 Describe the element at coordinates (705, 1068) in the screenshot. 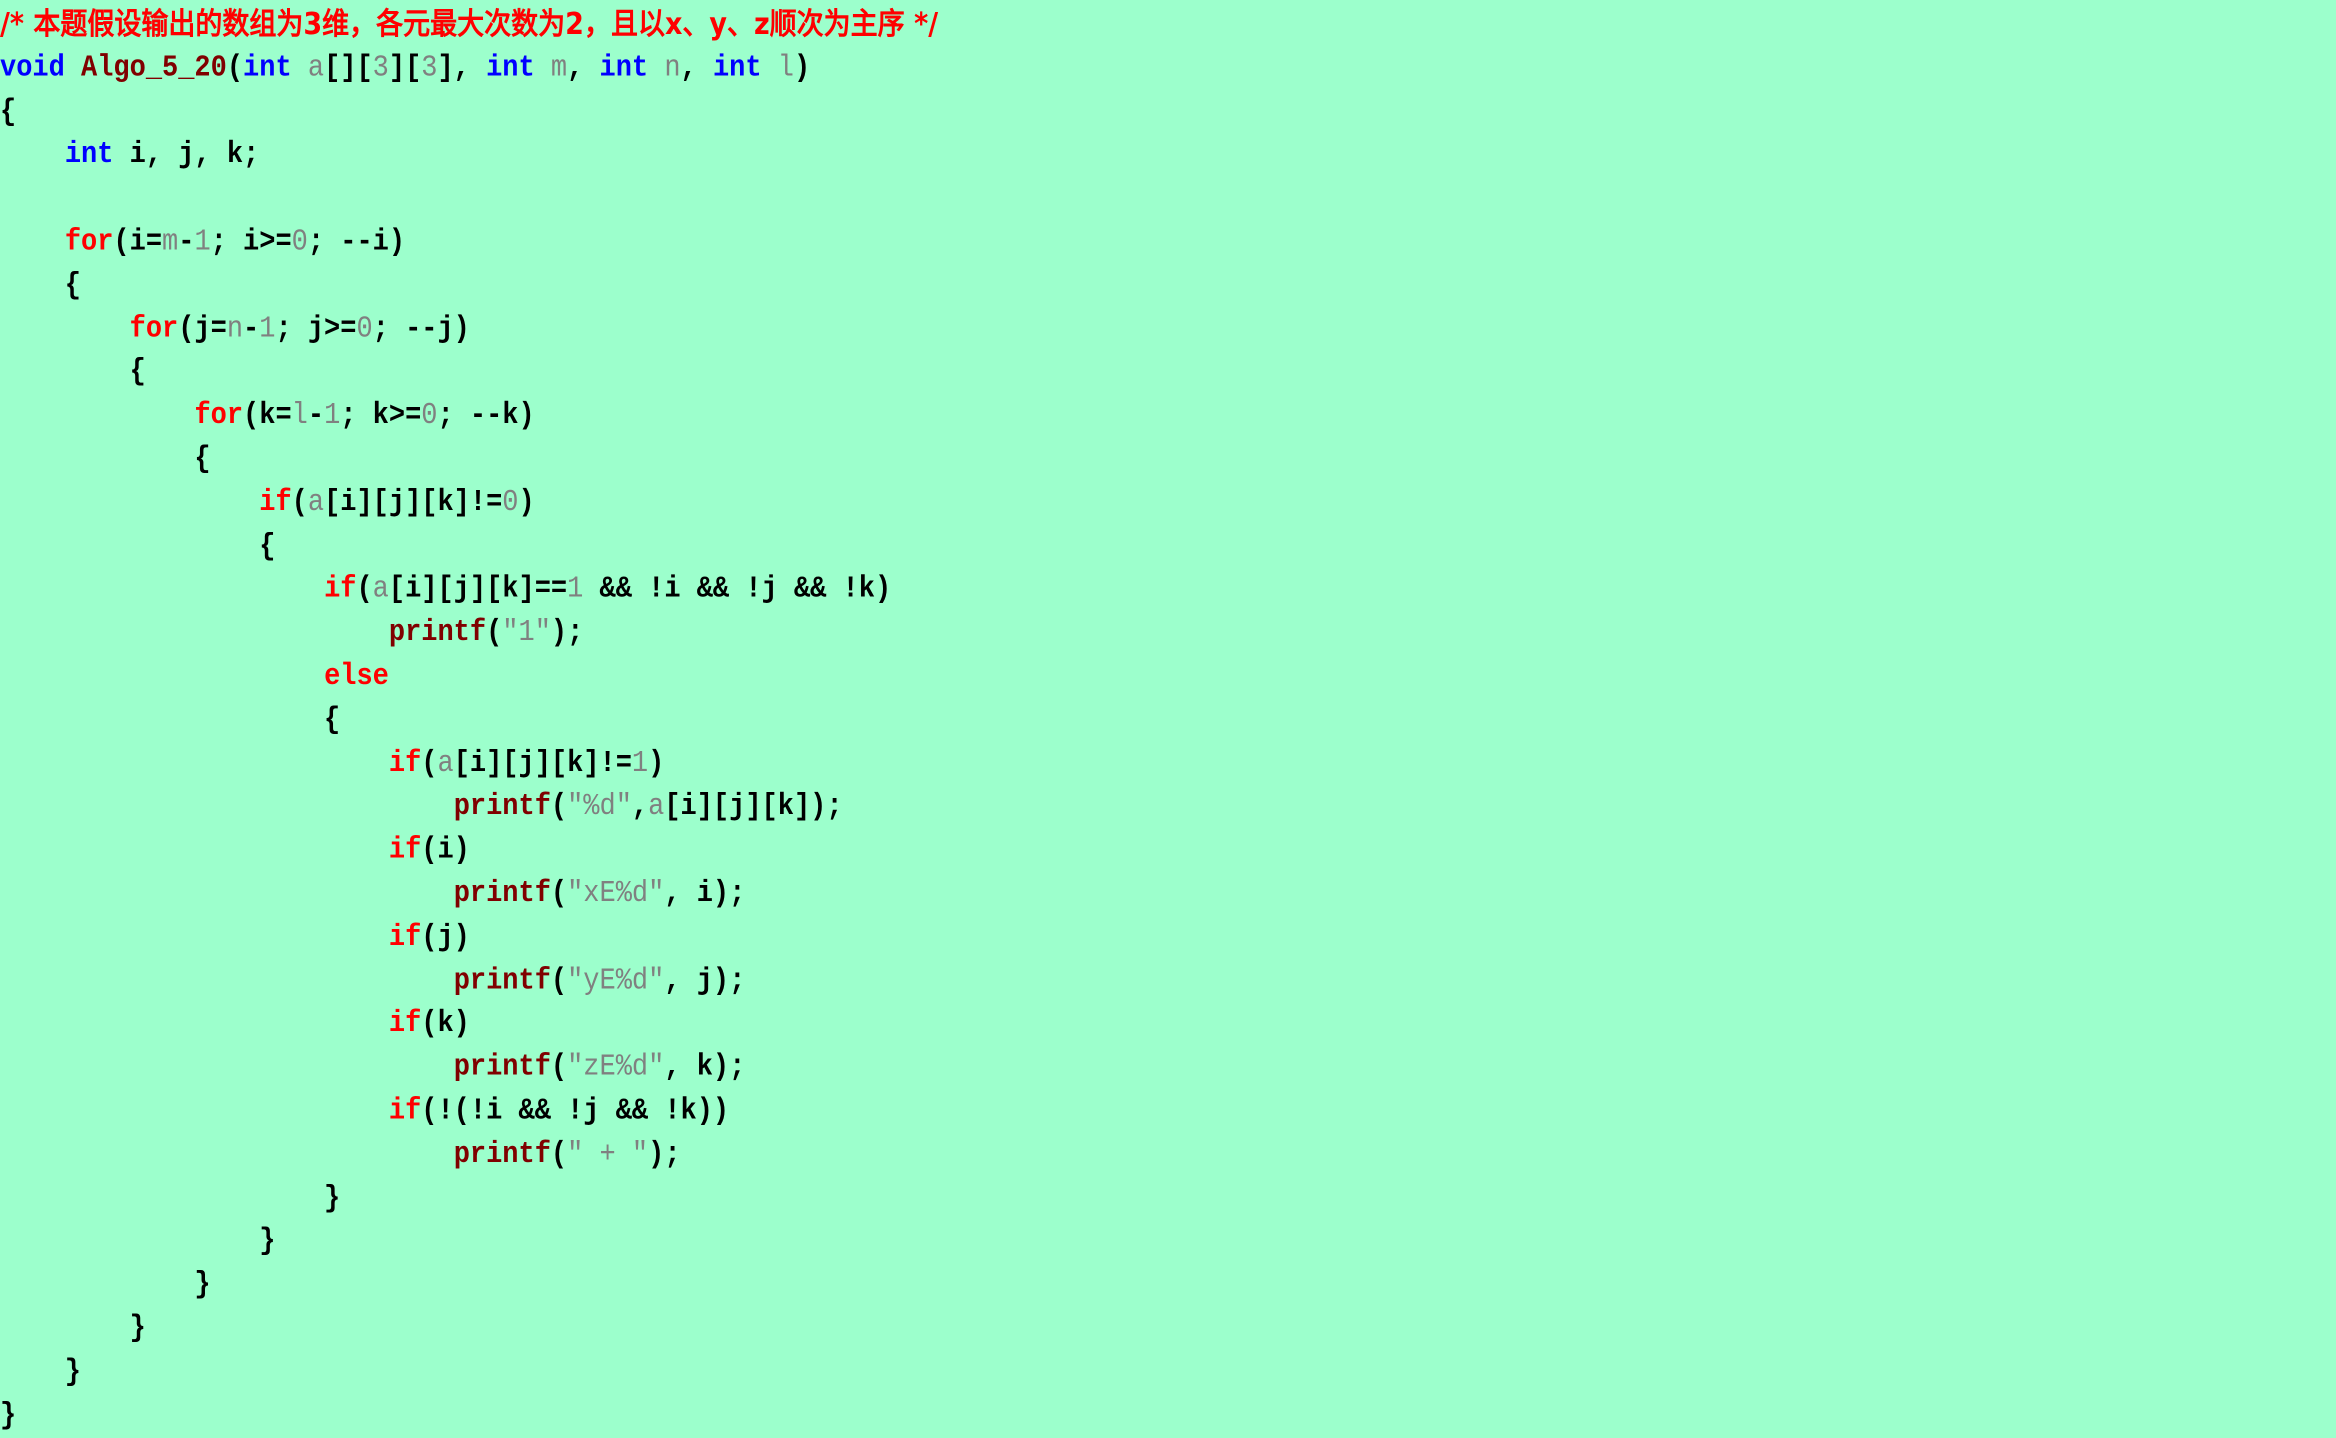

I see `code-text: , k);` at that location.